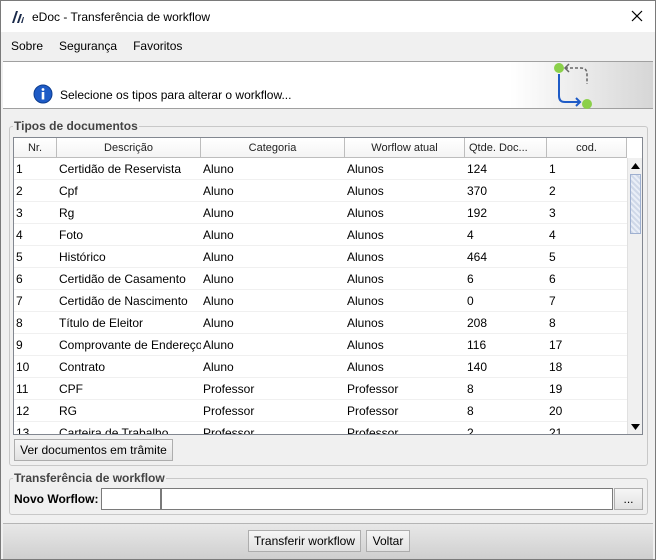 The image size is (656, 560). Describe the element at coordinates (556, 367) in the screenshot. I see `table-cell: 18` at that location.